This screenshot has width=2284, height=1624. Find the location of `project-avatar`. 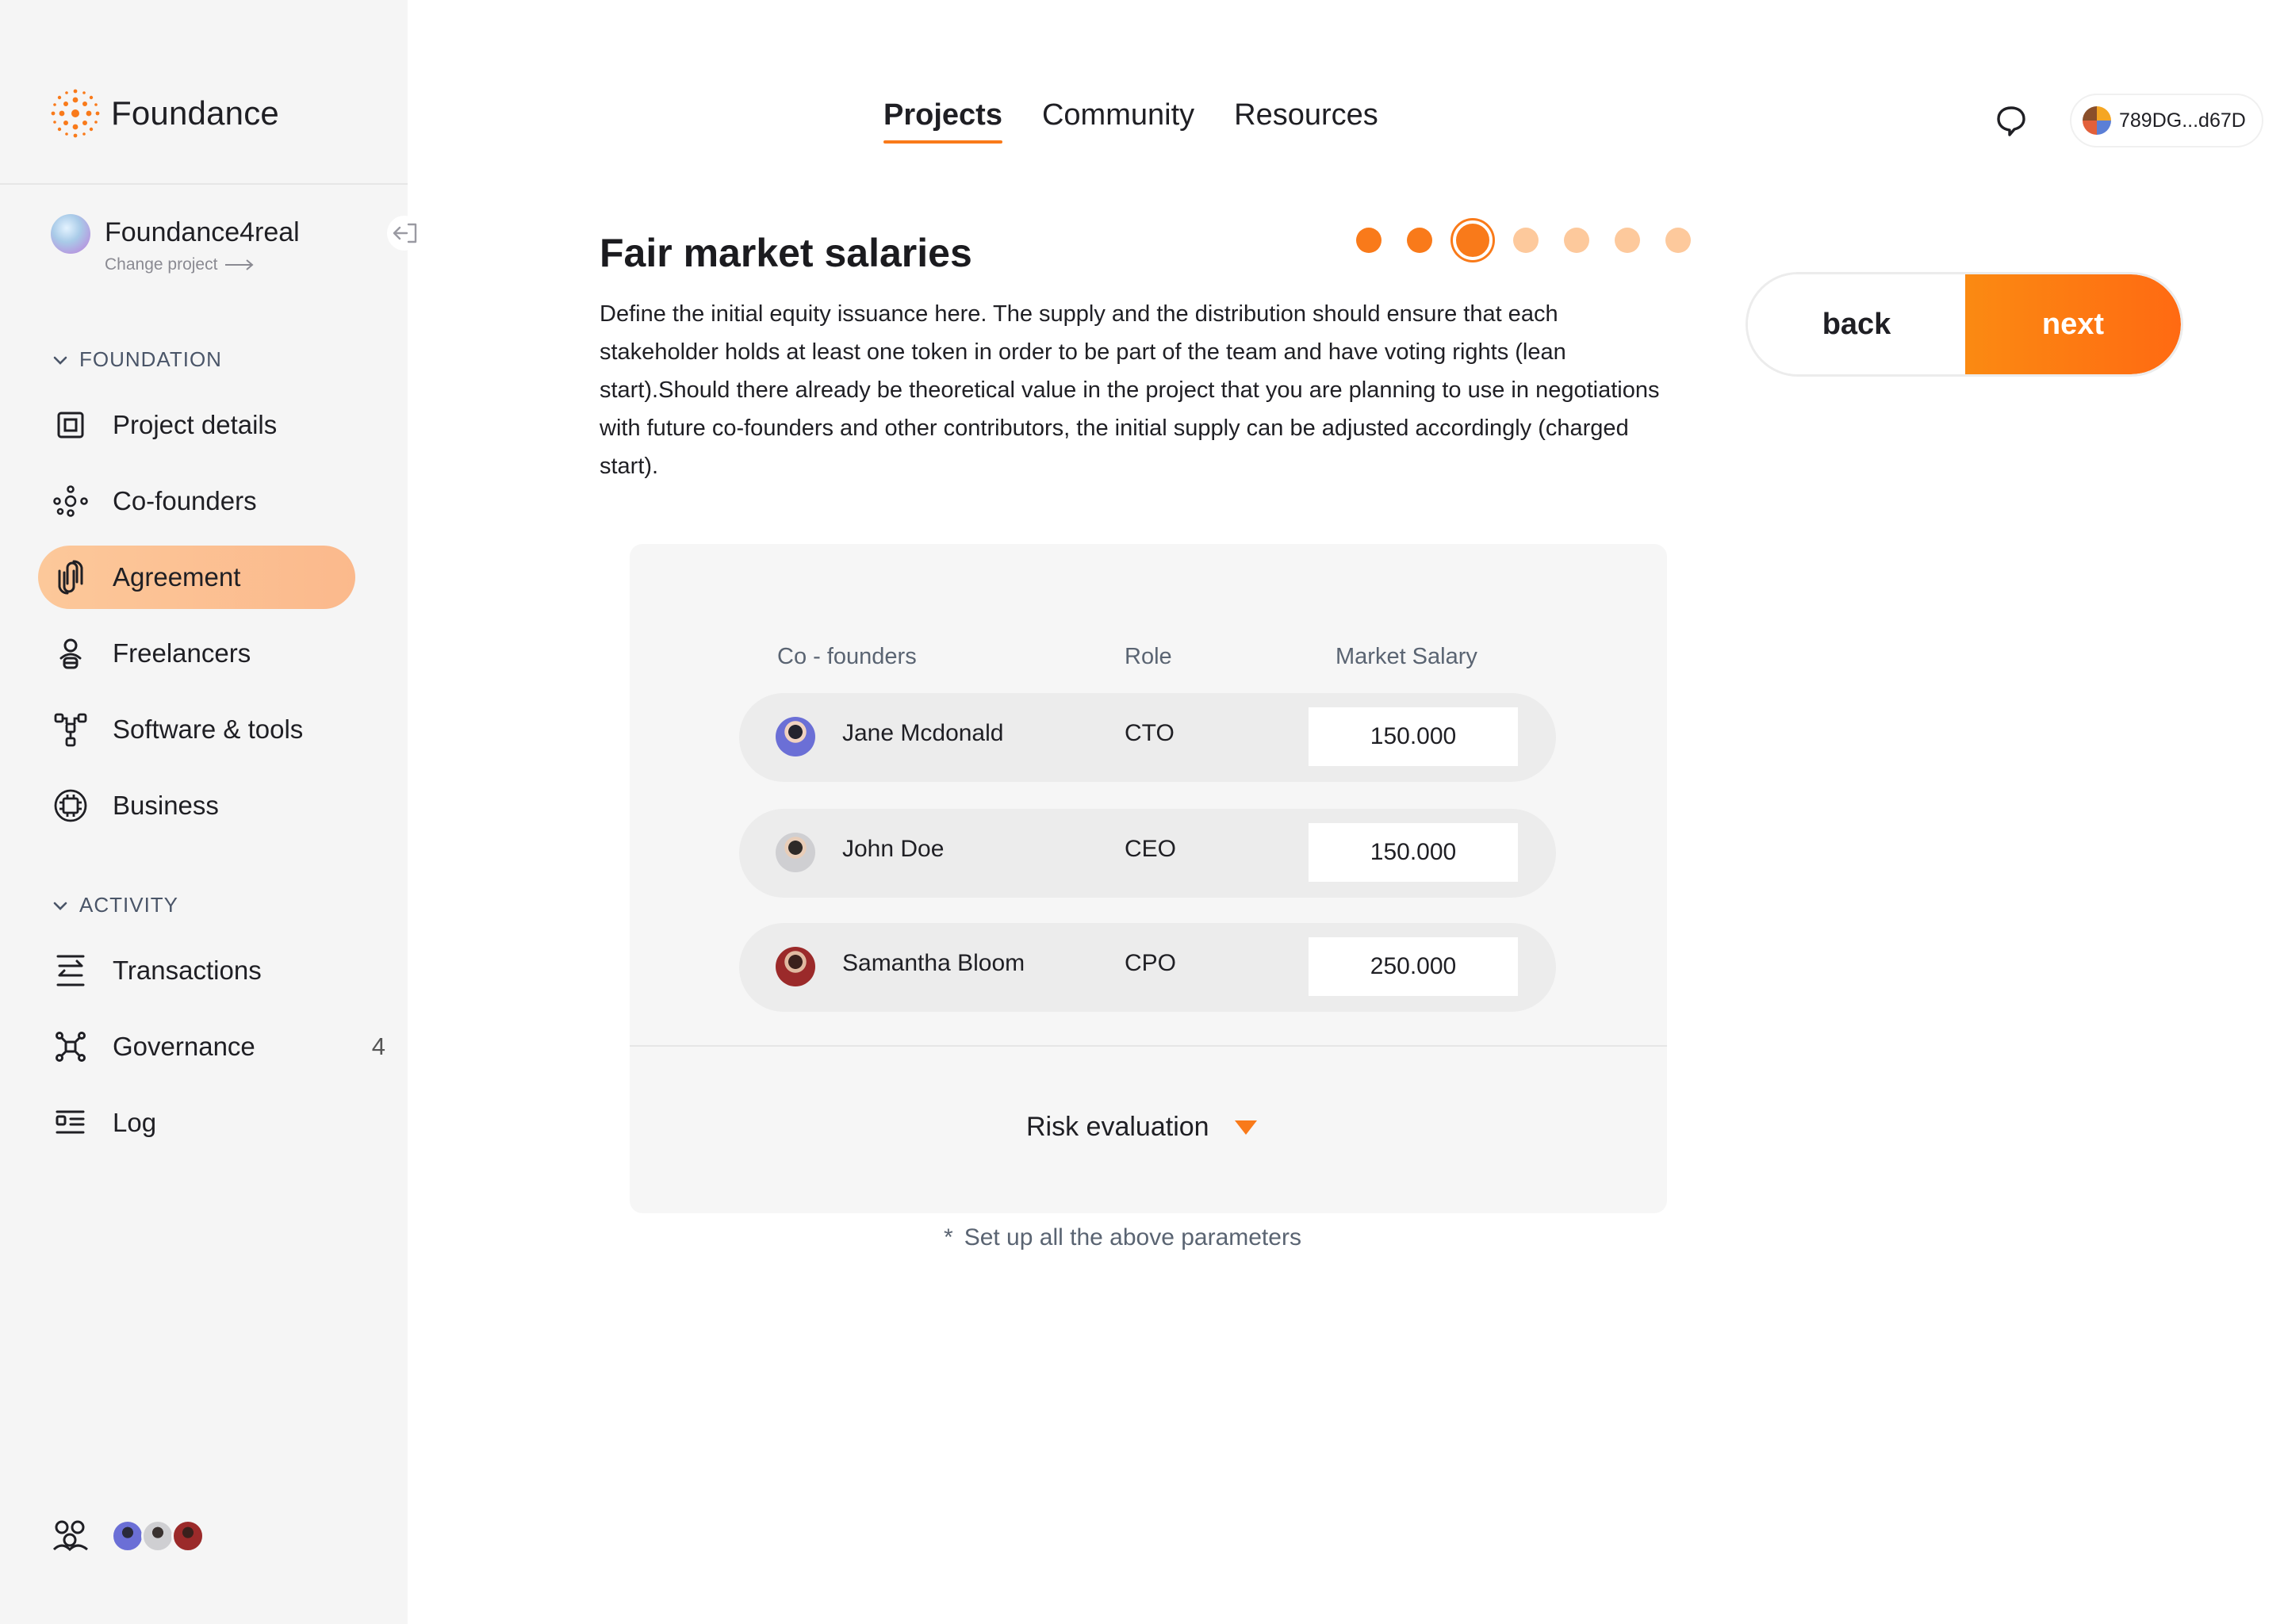

project-avatar is located at coordinates (70, 234).